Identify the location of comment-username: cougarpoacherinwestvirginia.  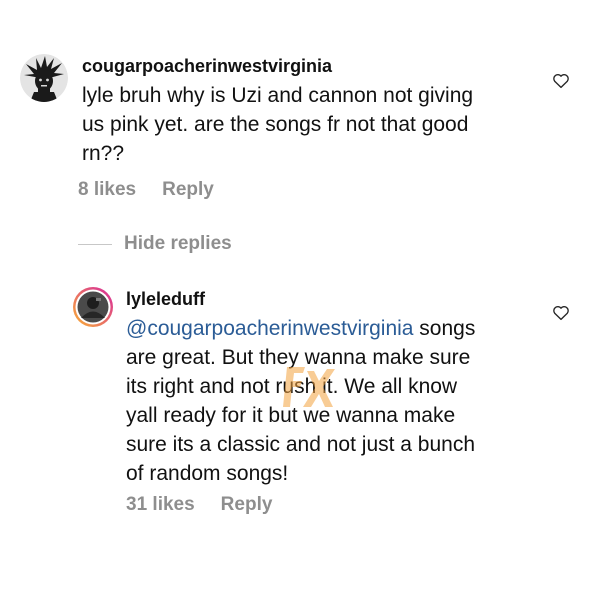
(207, 66).